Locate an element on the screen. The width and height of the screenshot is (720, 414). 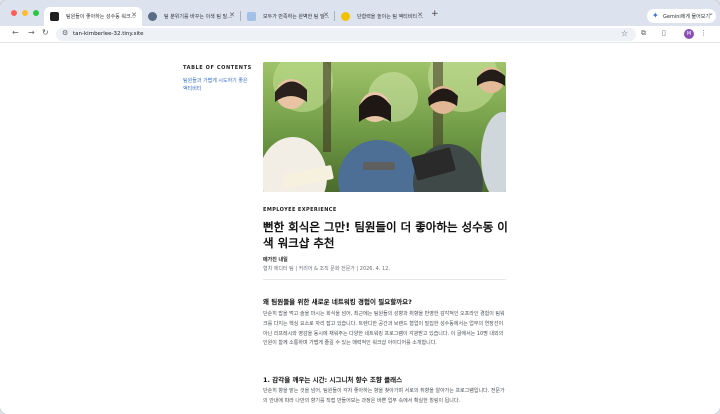
forward-arrow-icon: → is located at coordinates (31, 32).